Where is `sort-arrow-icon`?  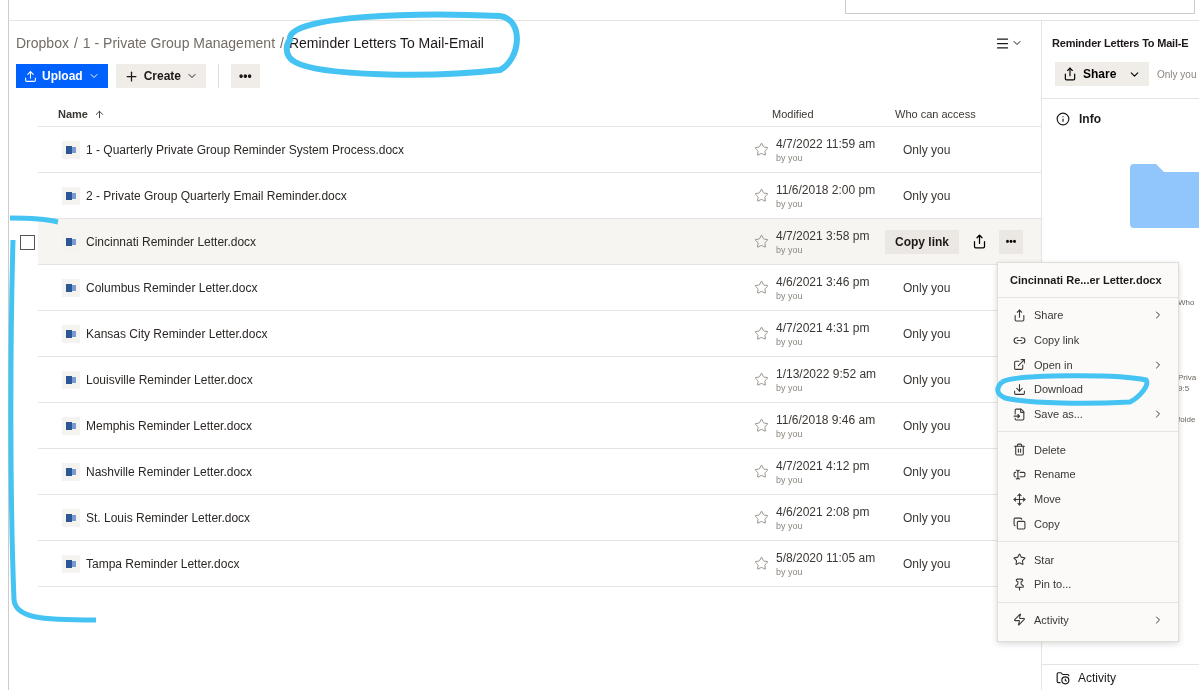 sort-arrow-icon is located at coordinates (99, 114).